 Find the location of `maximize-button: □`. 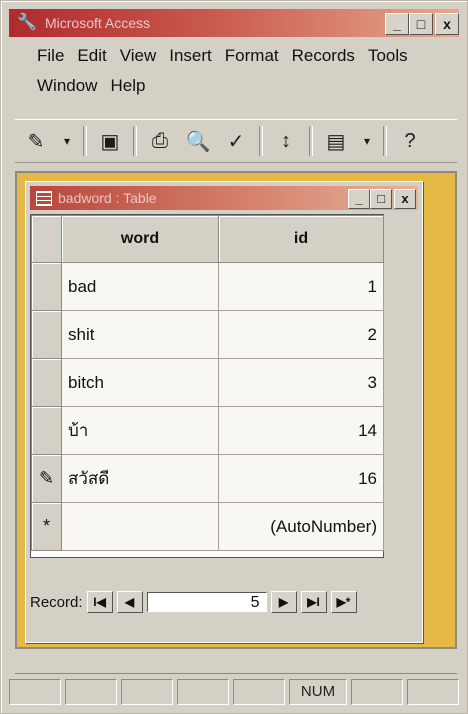

maximize-button: □ is located at coordinates (421, 24).